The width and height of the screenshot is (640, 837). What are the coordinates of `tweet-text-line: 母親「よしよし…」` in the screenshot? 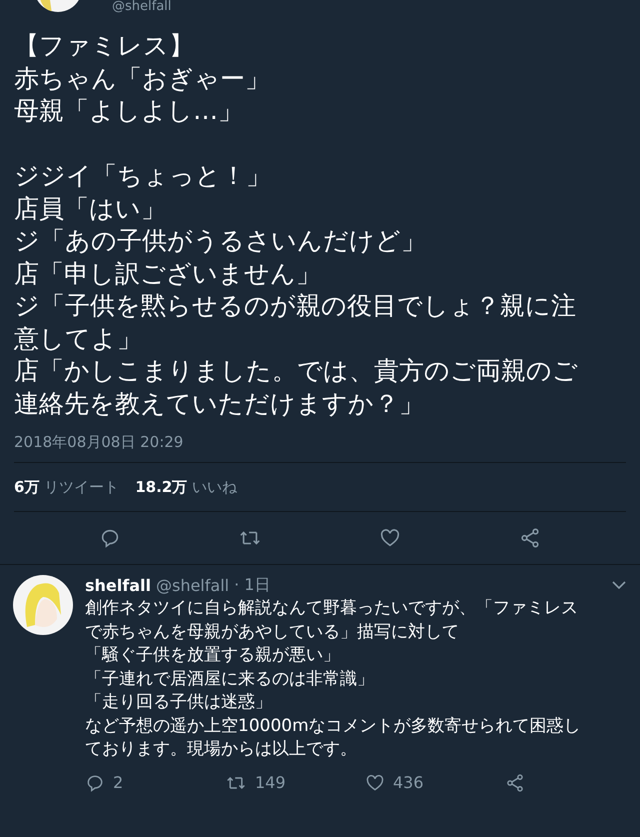 It's located at (128, 111).